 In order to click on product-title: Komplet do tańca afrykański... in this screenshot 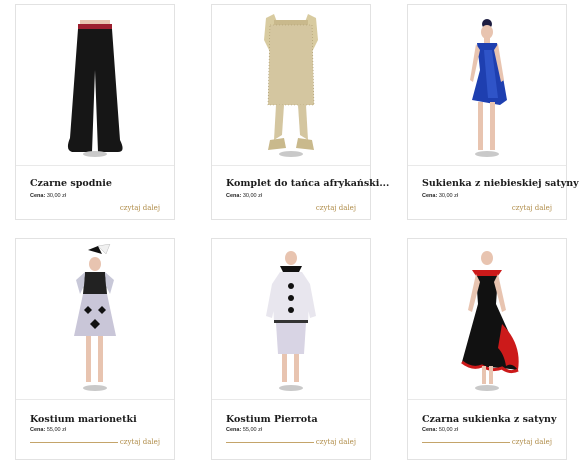, I will do `click(307, 183)`.